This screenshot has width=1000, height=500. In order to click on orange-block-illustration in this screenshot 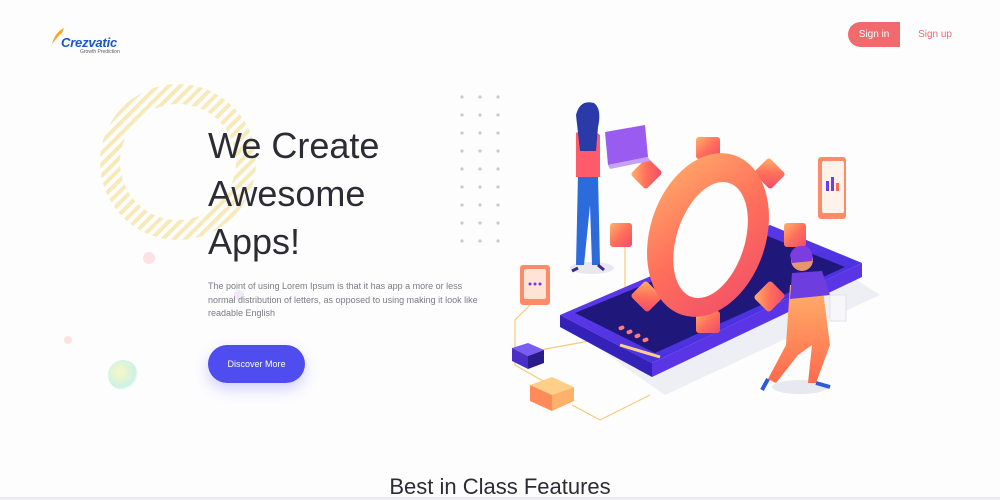, I will do `click(552, 394)`.